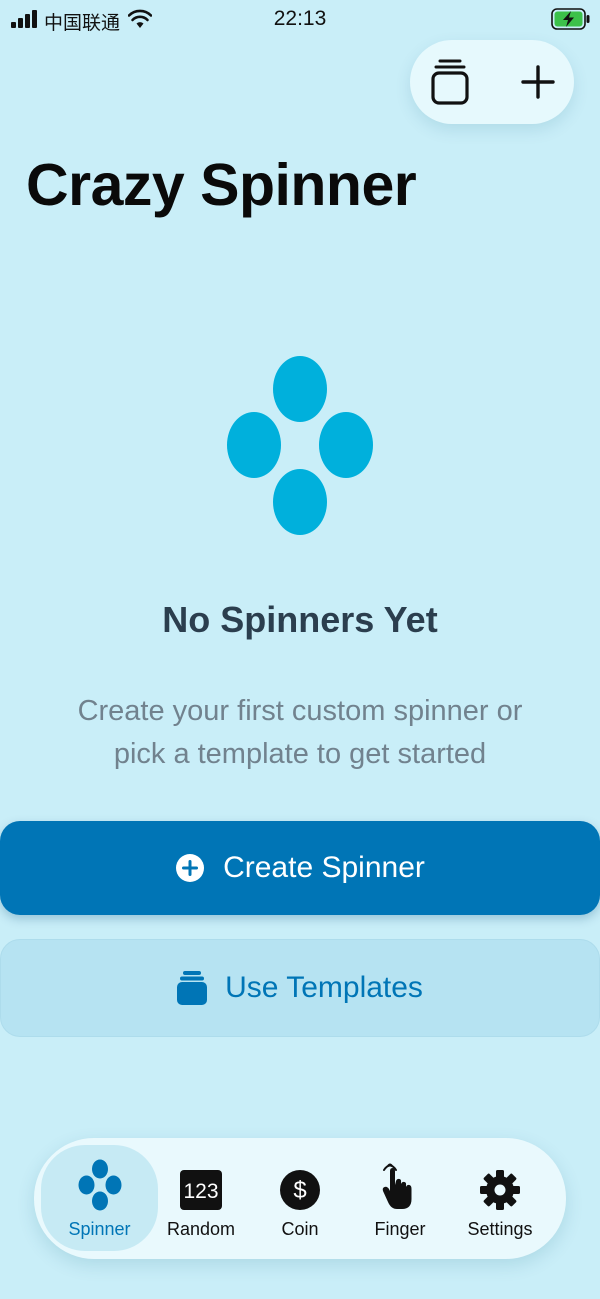 The width and height of the screenshot is (600, 1299). What do you see at coordinates (221, 185) in the screenshot?
I see `page-title: Crazy Spinner` at bounding box center [221, 185].